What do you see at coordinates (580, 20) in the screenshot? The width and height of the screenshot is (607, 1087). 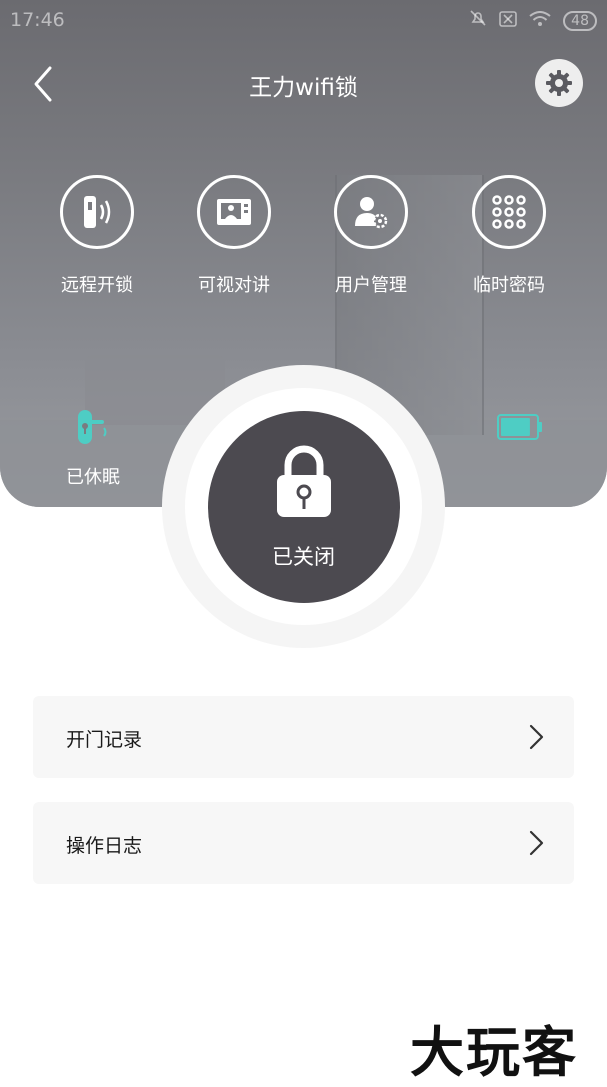 I see `status-battery: 48` at bounding box center [580, 20].